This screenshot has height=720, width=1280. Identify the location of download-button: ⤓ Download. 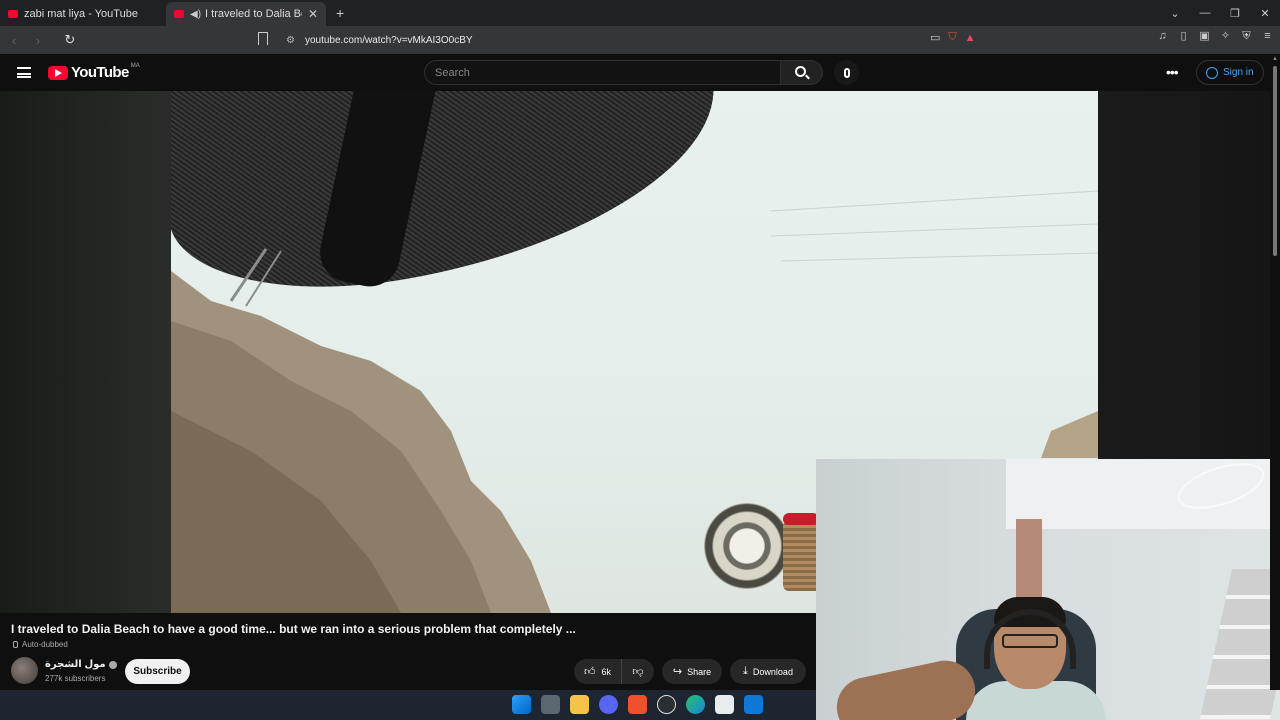
(768, 671).